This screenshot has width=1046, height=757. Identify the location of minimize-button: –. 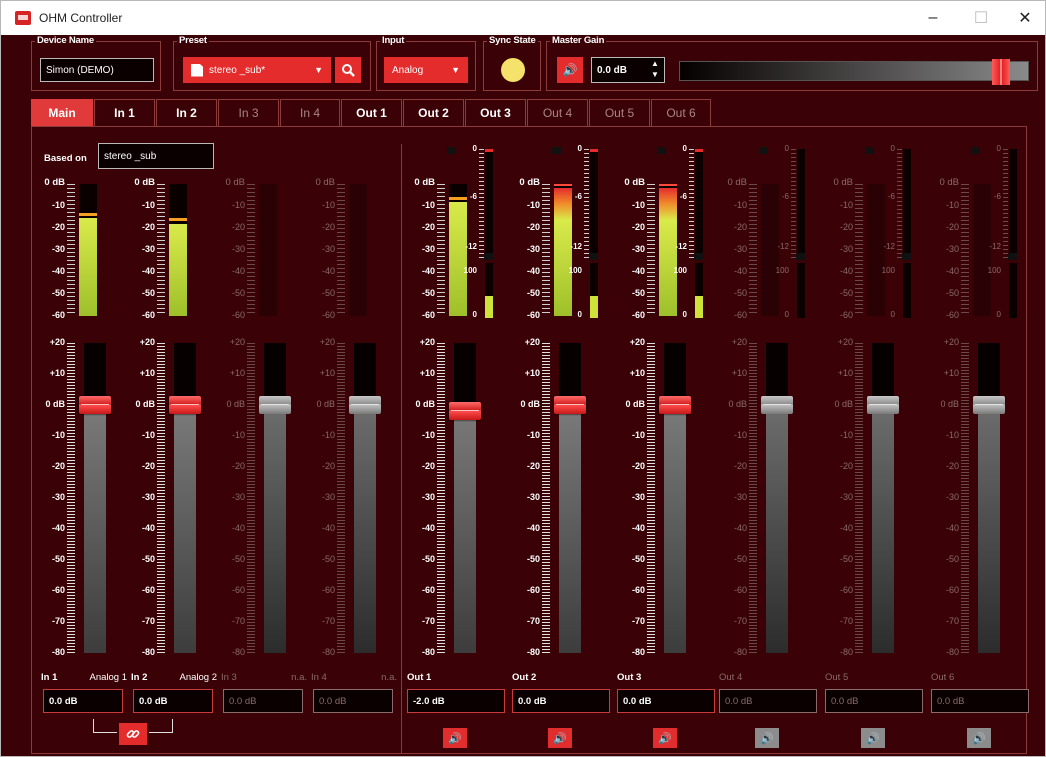
(933, 18).